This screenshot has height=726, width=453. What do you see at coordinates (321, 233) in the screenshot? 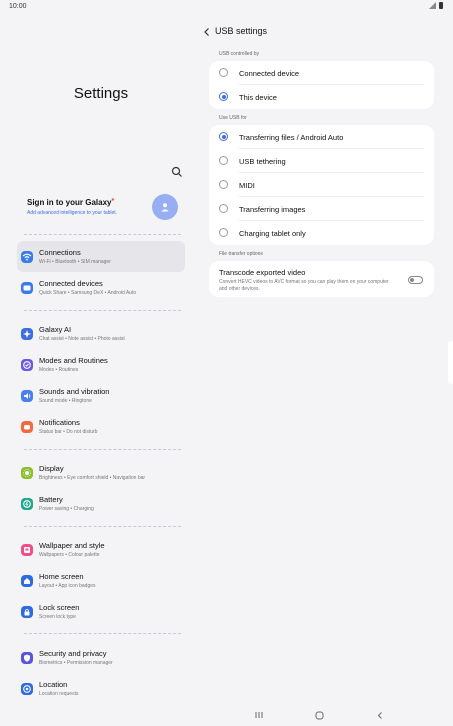
I see `radio-option-charging-tablet-only: Charging tablet only` at bounding box center [321, 233].